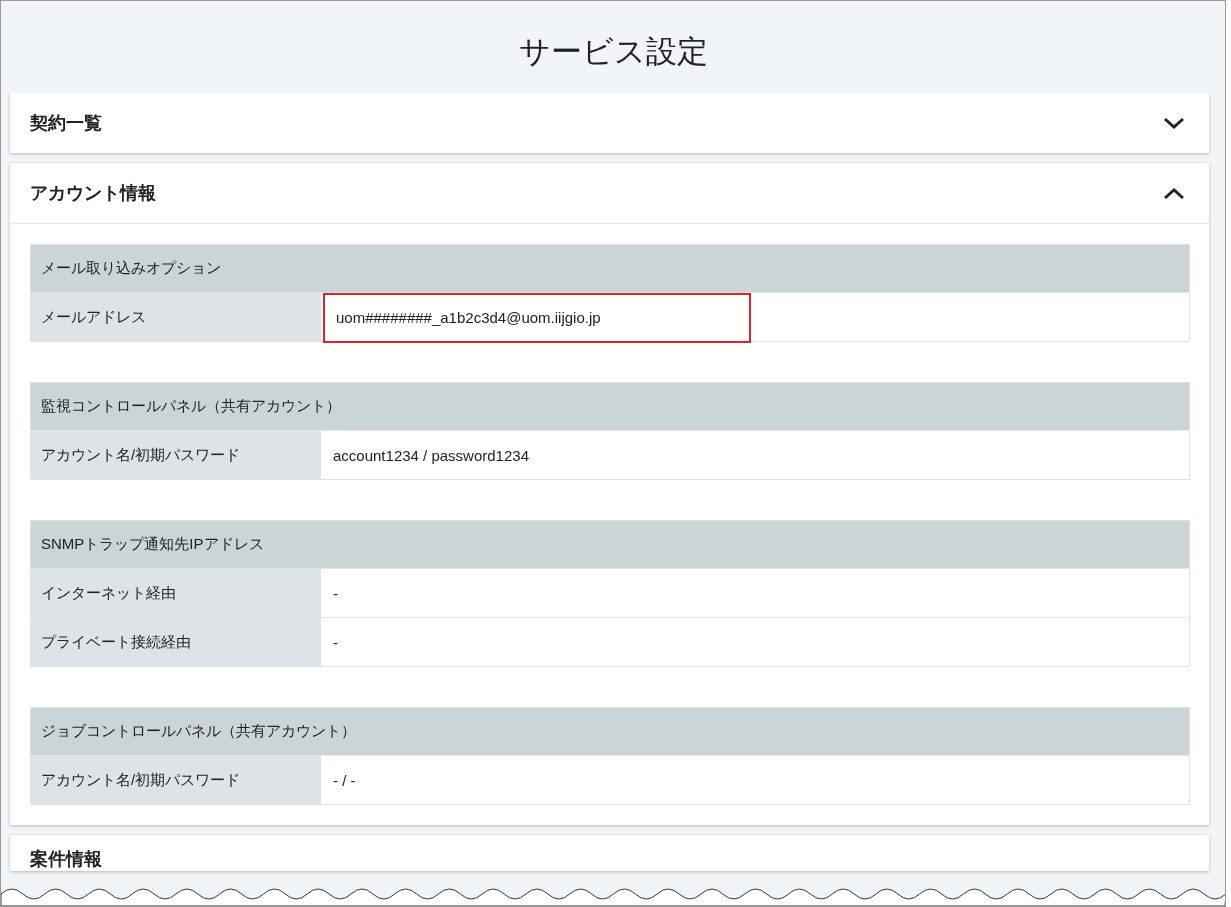 This screenshot has height=907, width=1231. Describe the element at coordinates (537, 317) in the screenshot. I see `field-value: uom########_a1b2c3d4@uom.iijgio.jp` at that location.